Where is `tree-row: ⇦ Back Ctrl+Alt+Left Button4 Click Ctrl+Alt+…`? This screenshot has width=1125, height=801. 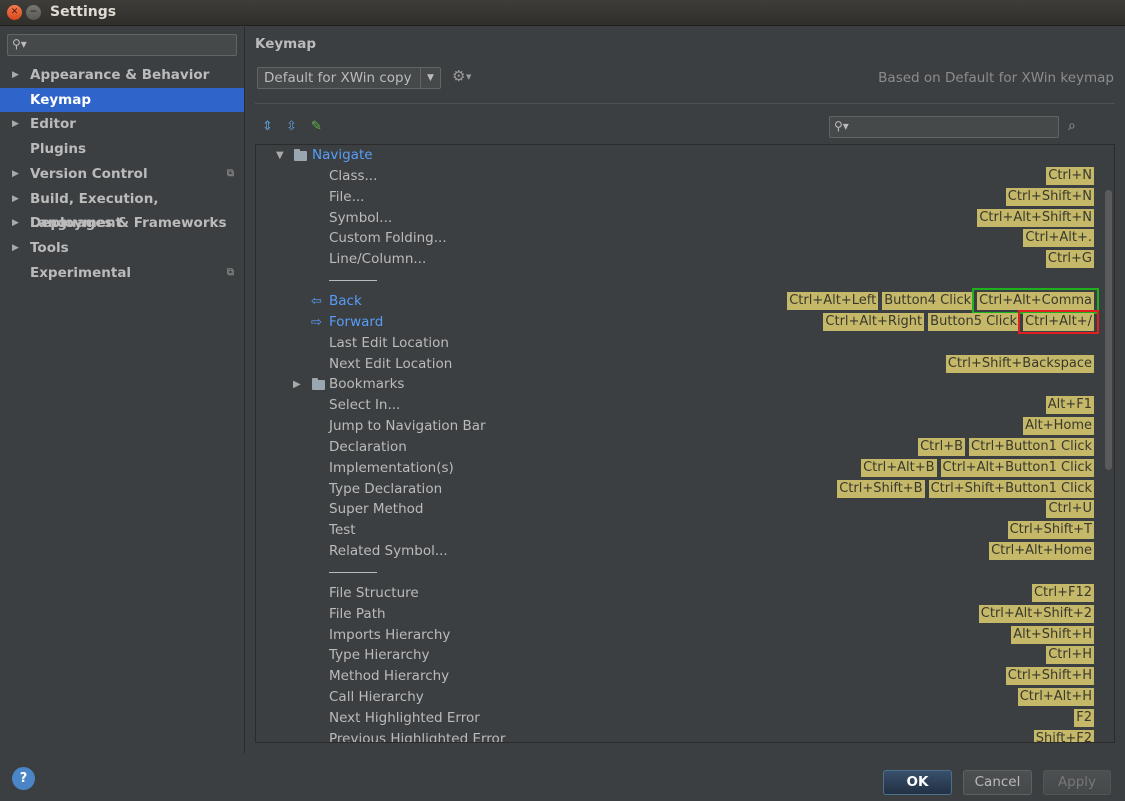 tree-row: ⇦ Back Ctrl+Alt+Left Button4 Click Ctrl+Alt+… is located at coordinates (681, 300).